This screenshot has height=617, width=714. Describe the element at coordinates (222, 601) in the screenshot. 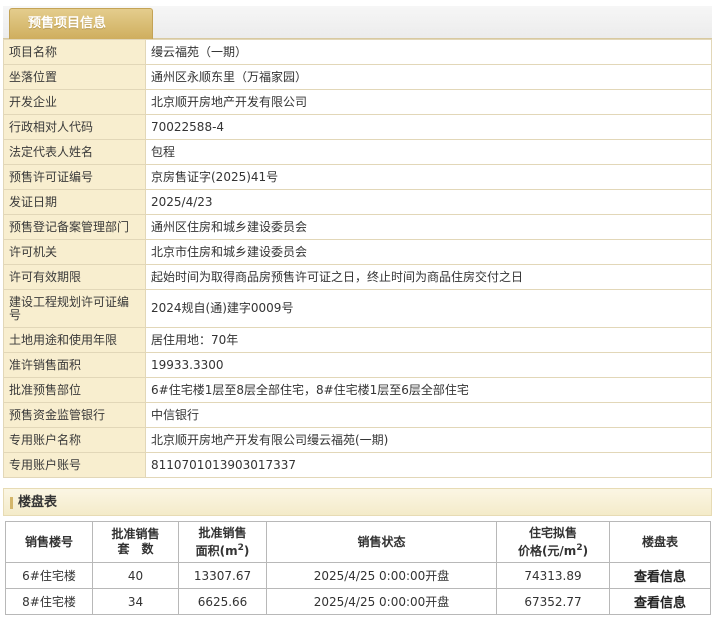

I see `cell-area: 6625.66` at that location.